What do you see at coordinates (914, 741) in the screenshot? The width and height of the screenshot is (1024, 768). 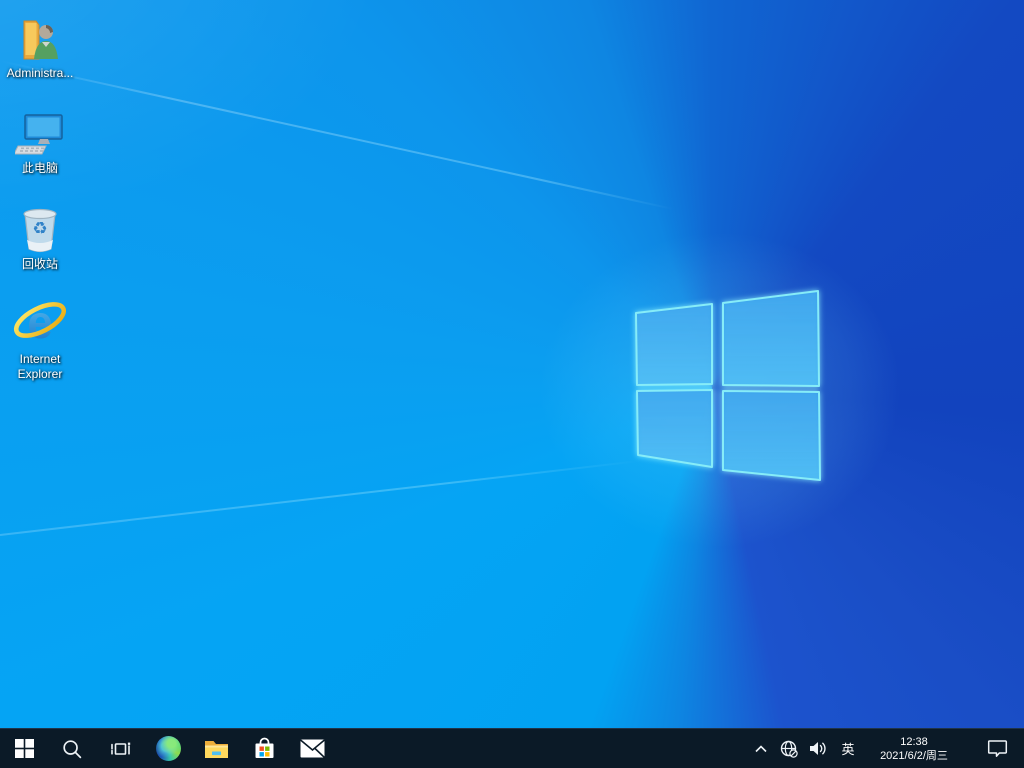 I see `clock-time: 12:38` at bounding box center [914, 741].